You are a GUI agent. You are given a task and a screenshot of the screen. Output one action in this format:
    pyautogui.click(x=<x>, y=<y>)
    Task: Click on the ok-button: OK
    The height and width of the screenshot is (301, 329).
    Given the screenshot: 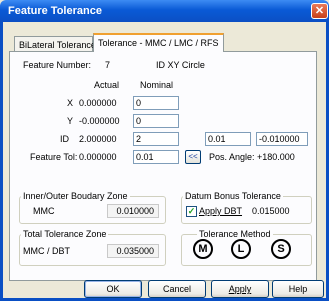 What is the action you would take?
    pyautogui.click(x=113, y=289)
    